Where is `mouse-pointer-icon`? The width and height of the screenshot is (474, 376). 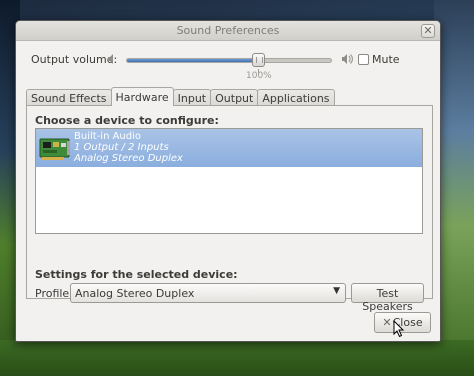 mouse-pointer-icon is located at coordinates (399, 329).